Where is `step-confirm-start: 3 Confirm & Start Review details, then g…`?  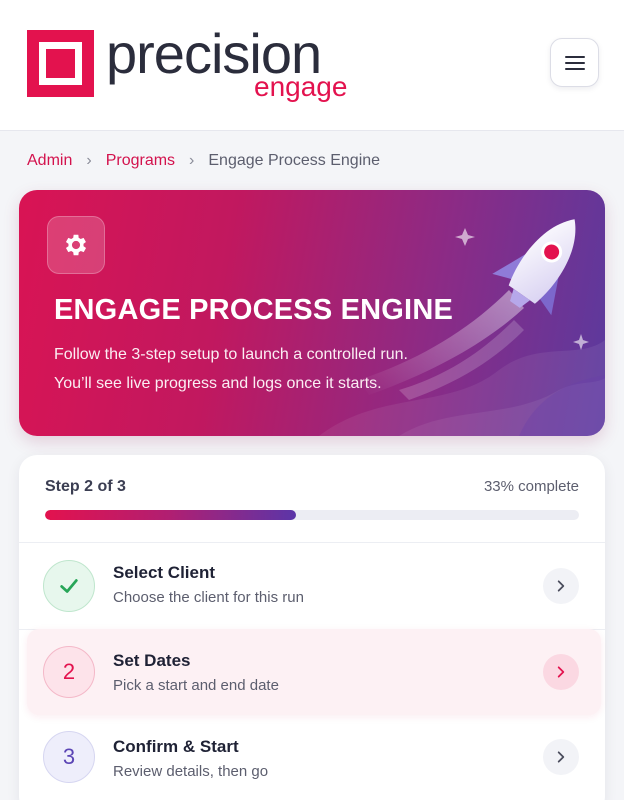
step-confirm-start: 3 Confirm & Start Review details, then g… is located at coordinates (312, 758).